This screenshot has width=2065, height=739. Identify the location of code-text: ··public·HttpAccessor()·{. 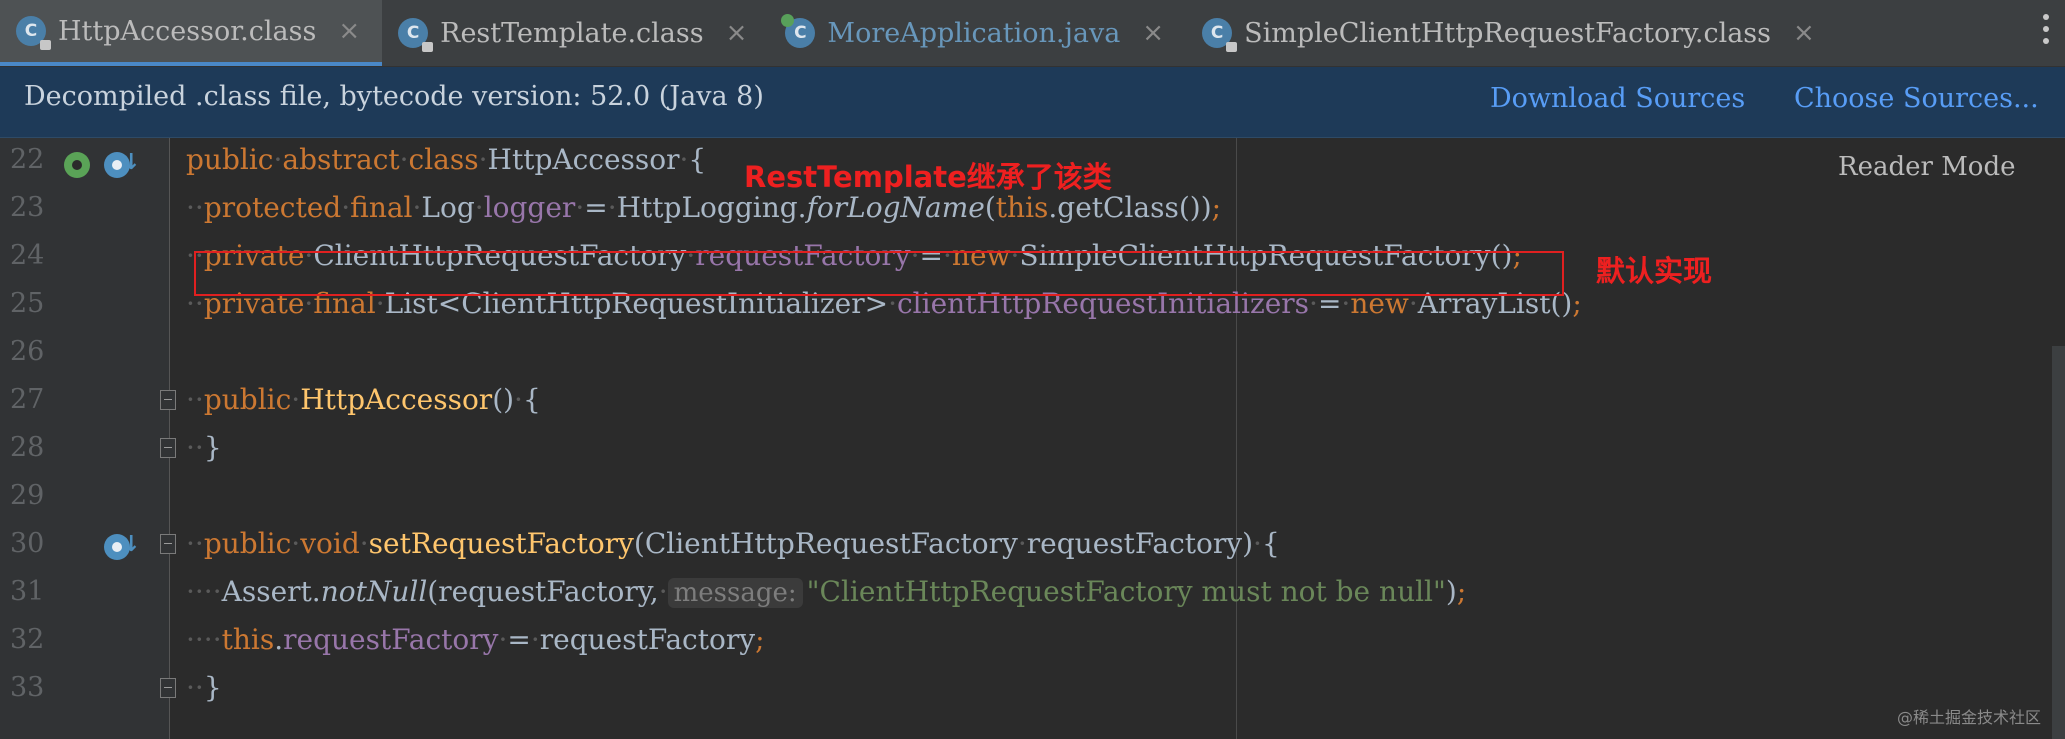
(363, 399).